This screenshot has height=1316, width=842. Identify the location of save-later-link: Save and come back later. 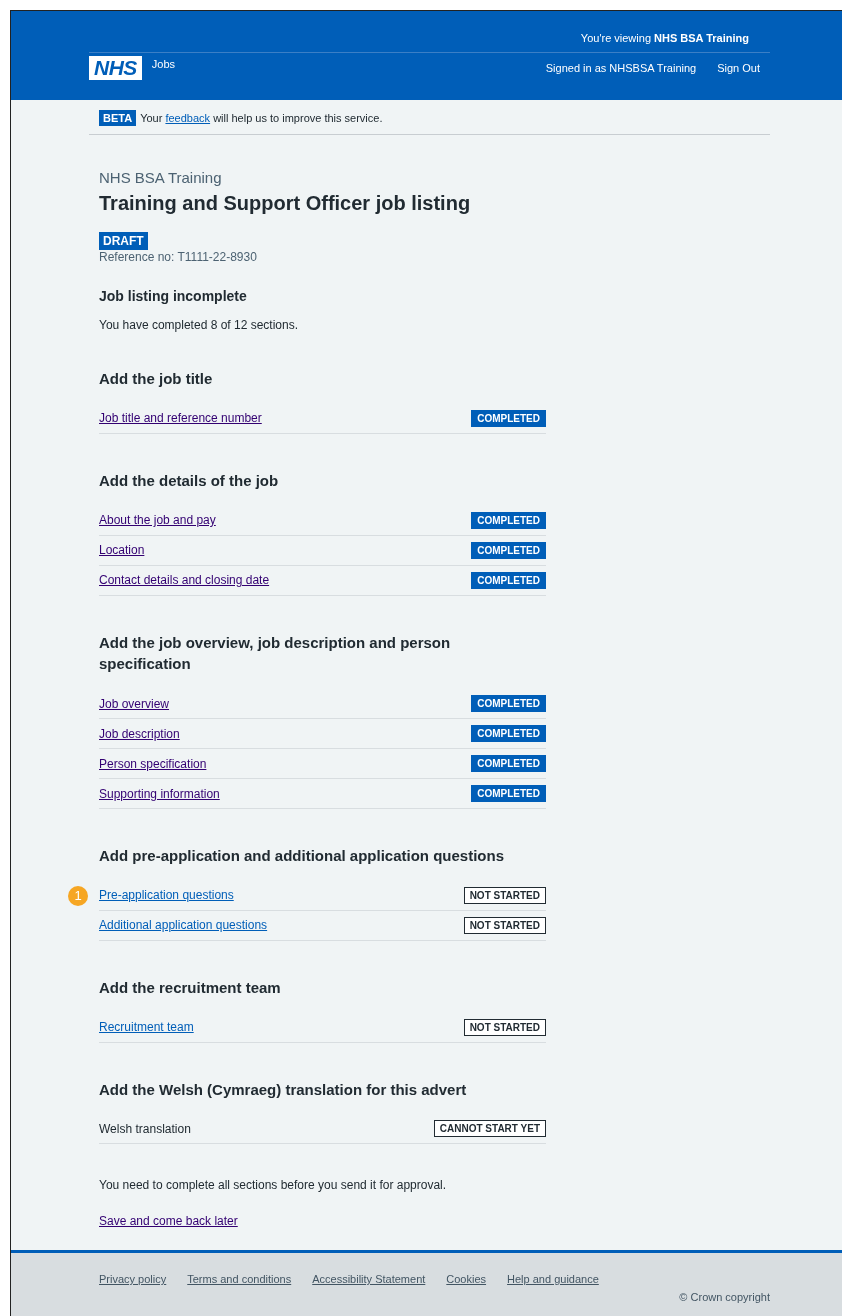
(168, 1221).